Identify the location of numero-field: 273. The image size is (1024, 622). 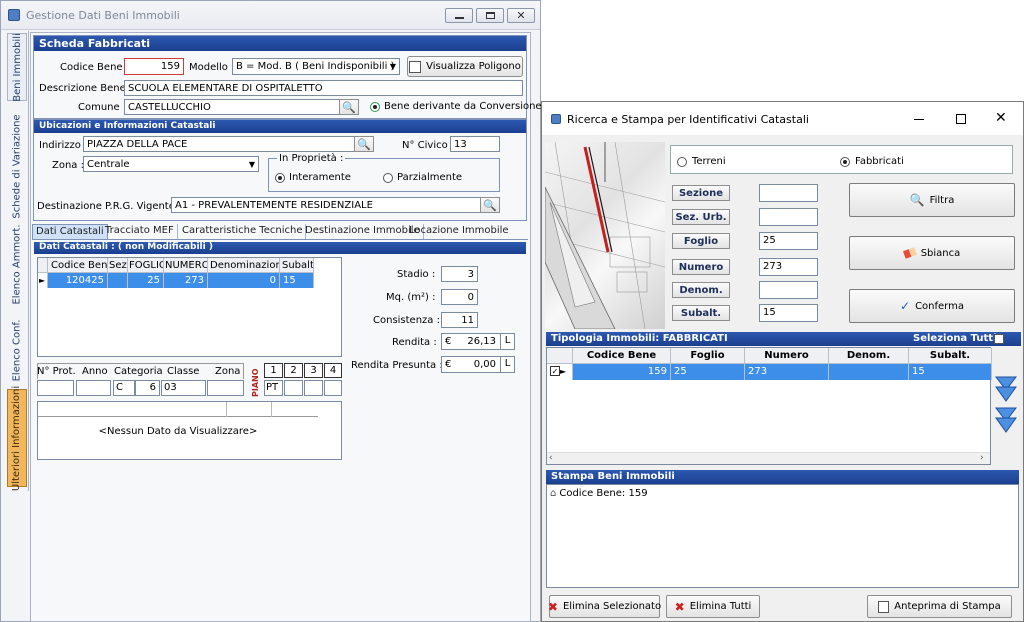
(788, 267).